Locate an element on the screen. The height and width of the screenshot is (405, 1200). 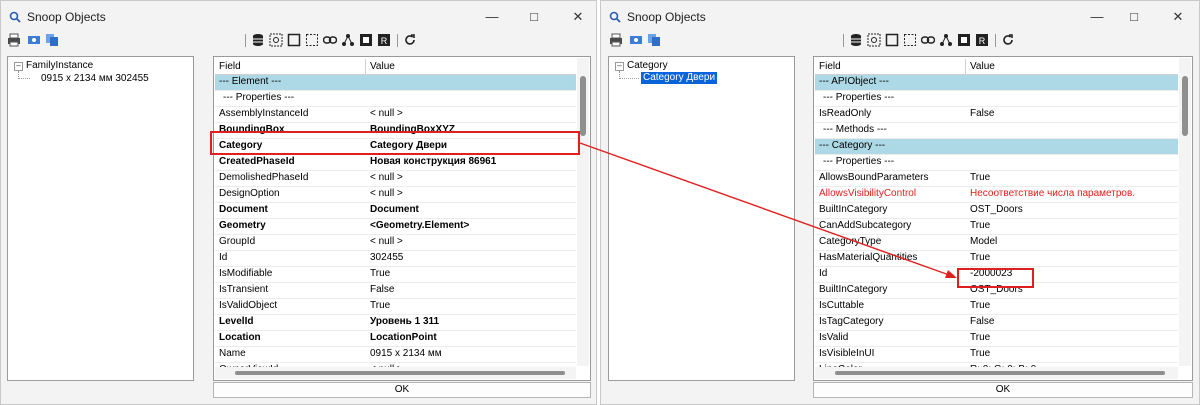
field-cell: AssemblyInstanceId is located at coordinates (264, 113).